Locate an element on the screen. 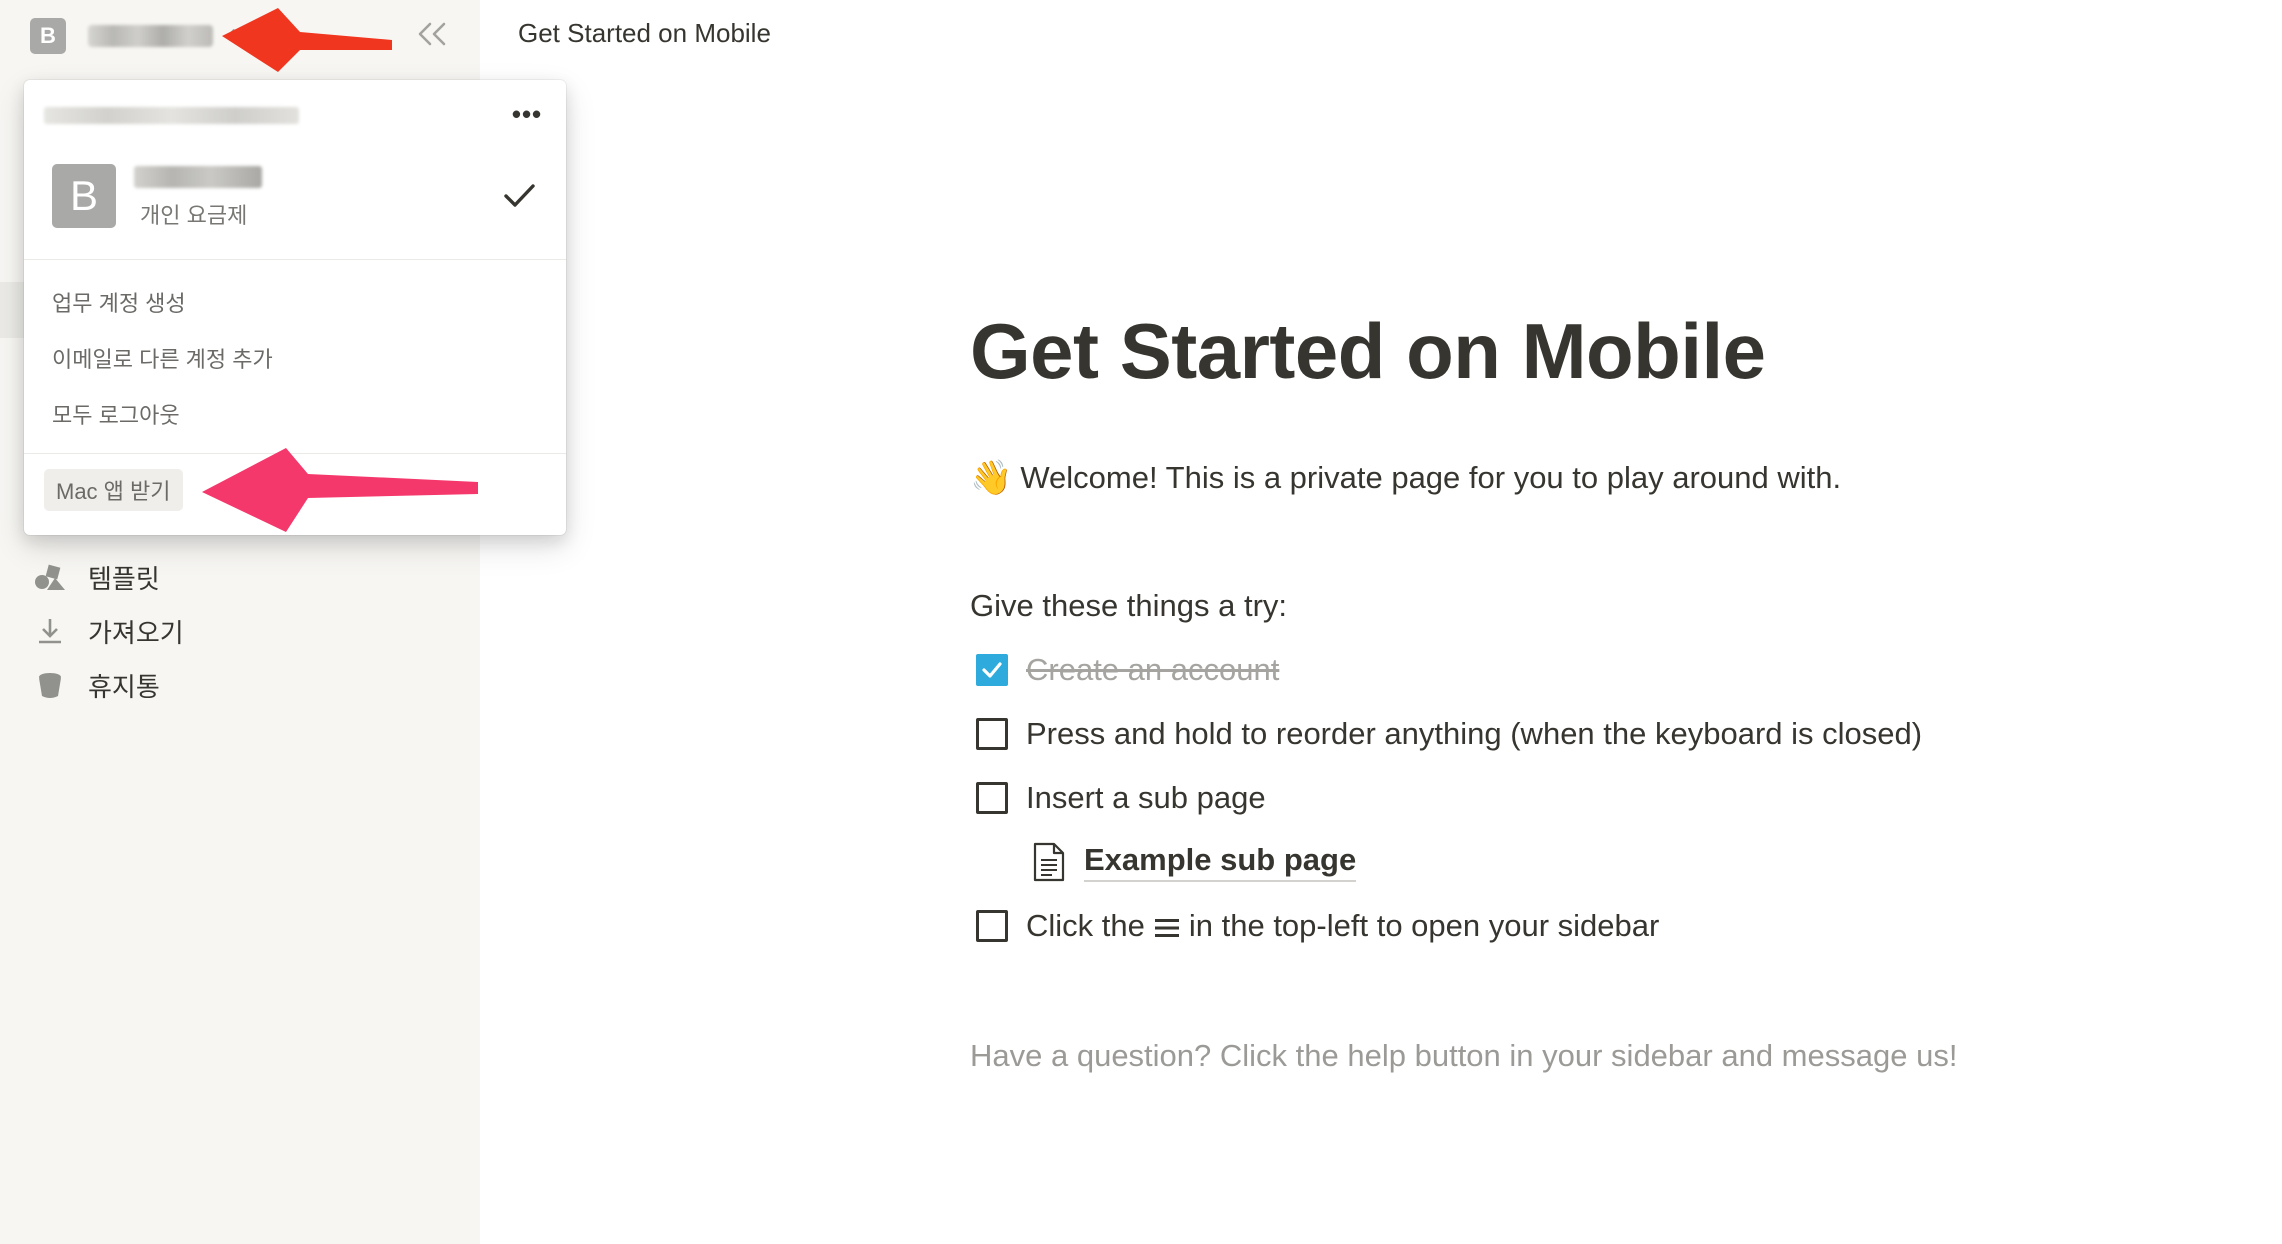 The width and height of the screenshot is (2282, 1244). more-dots-icon: ••• is located at coordinates (527, 113).